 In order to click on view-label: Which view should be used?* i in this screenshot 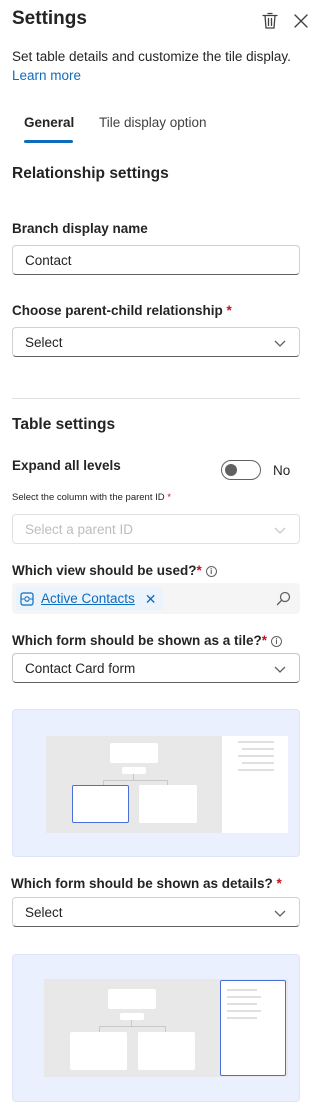, I will do `click(114, 570)`.